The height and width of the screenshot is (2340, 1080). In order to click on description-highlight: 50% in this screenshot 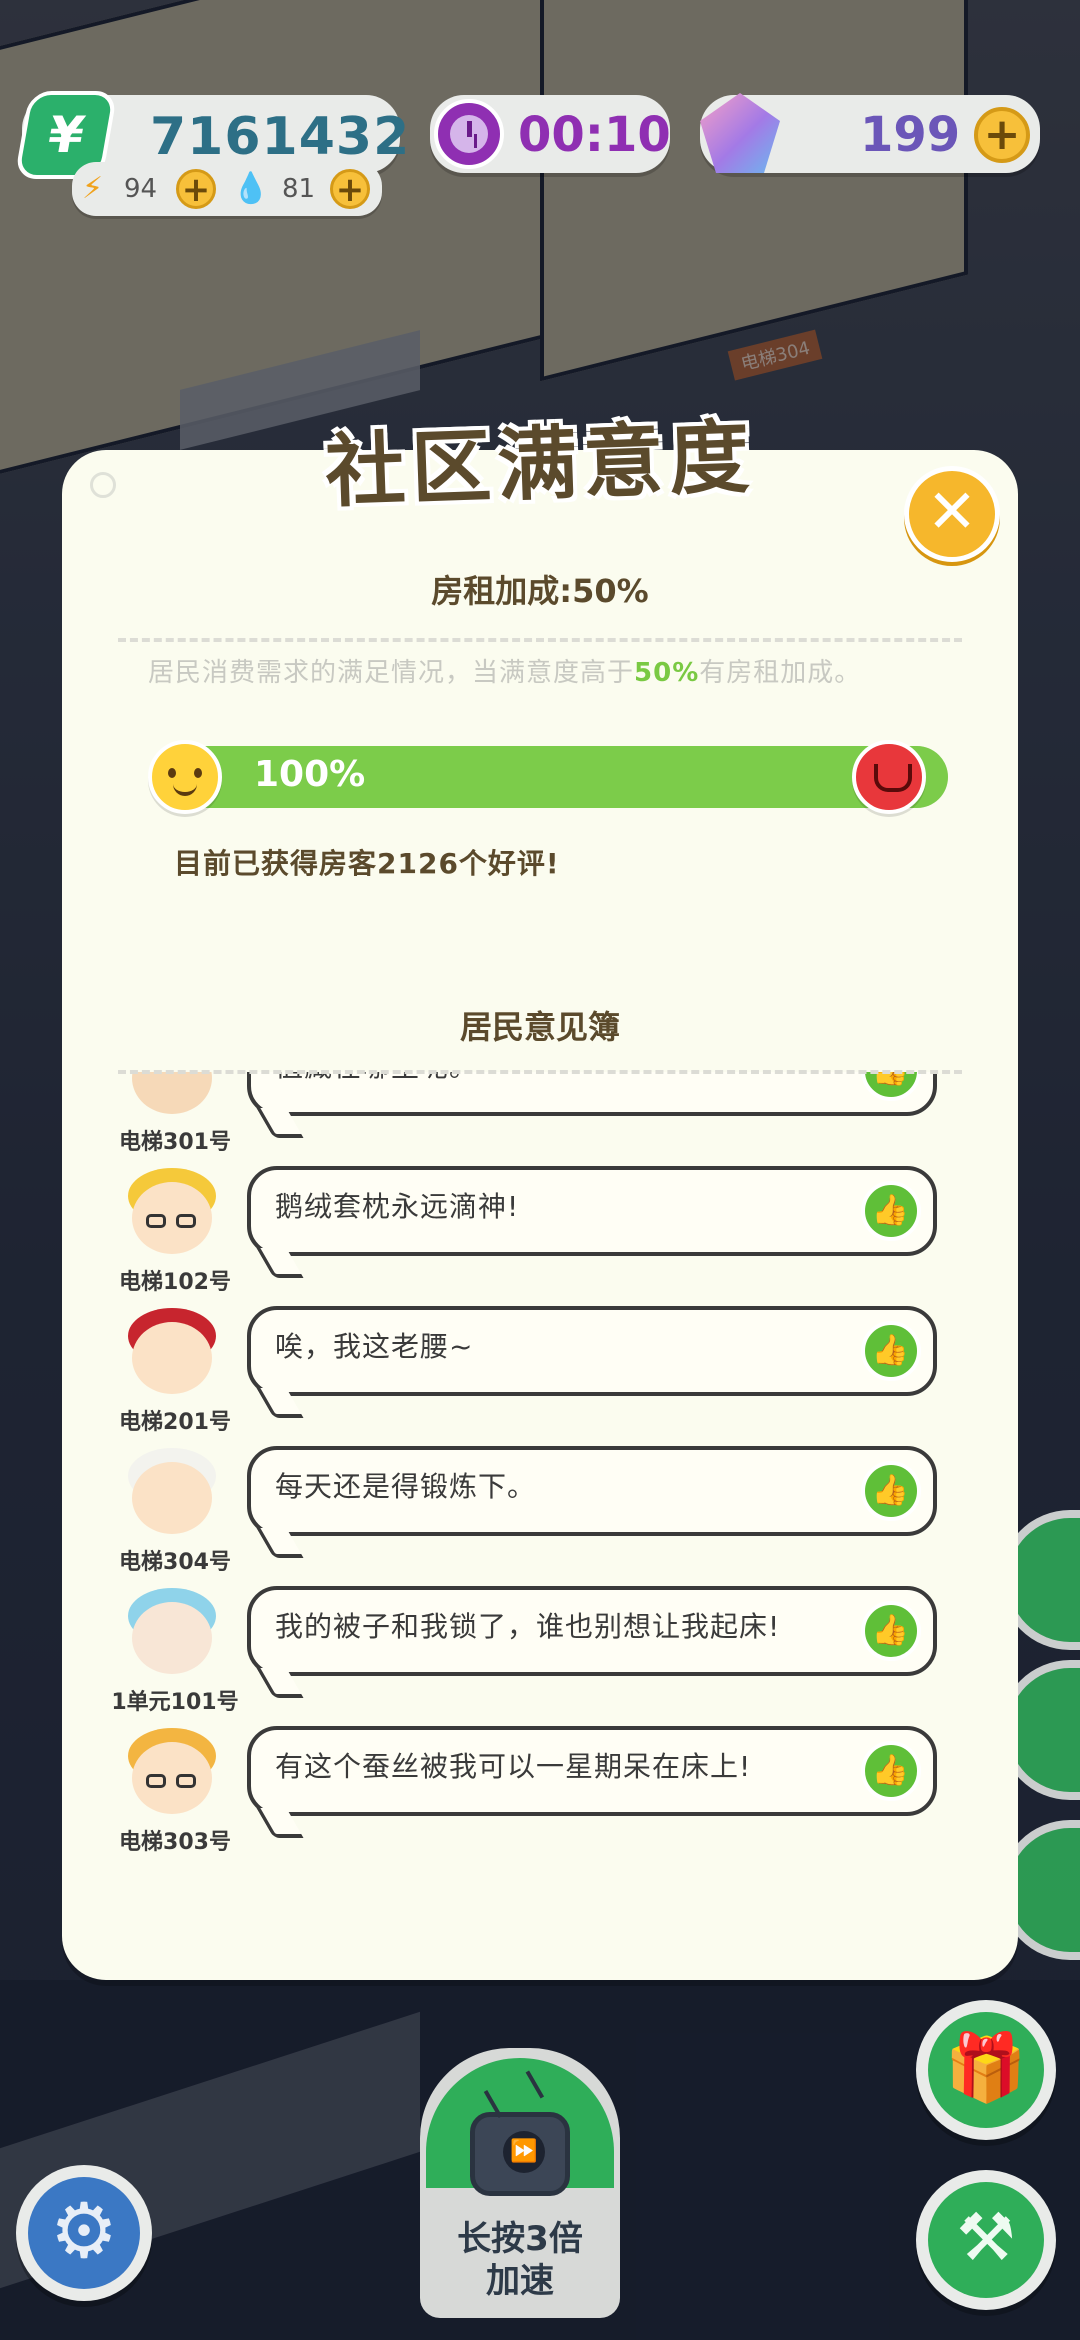, I will do `click(667, 673)`.